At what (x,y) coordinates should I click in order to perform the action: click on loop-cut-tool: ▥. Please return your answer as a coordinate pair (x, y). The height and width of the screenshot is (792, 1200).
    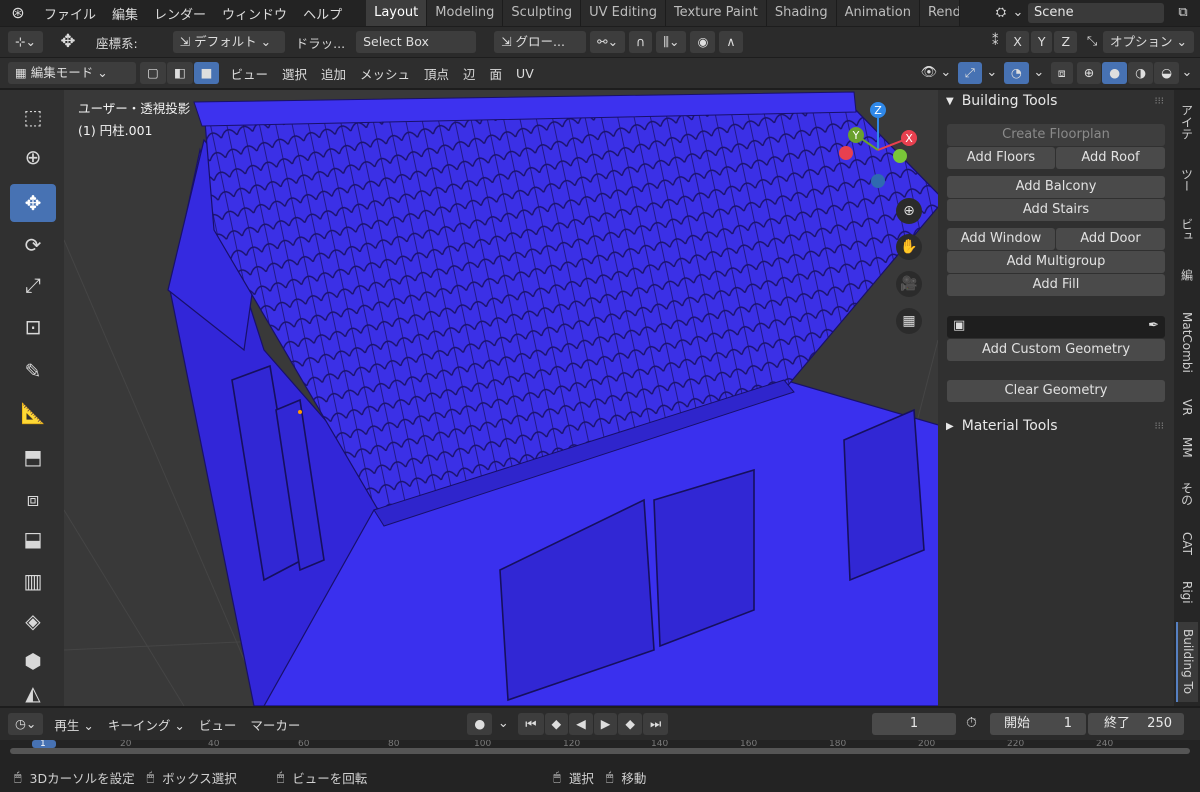
    Looking at the image, I should click on (33, 581).